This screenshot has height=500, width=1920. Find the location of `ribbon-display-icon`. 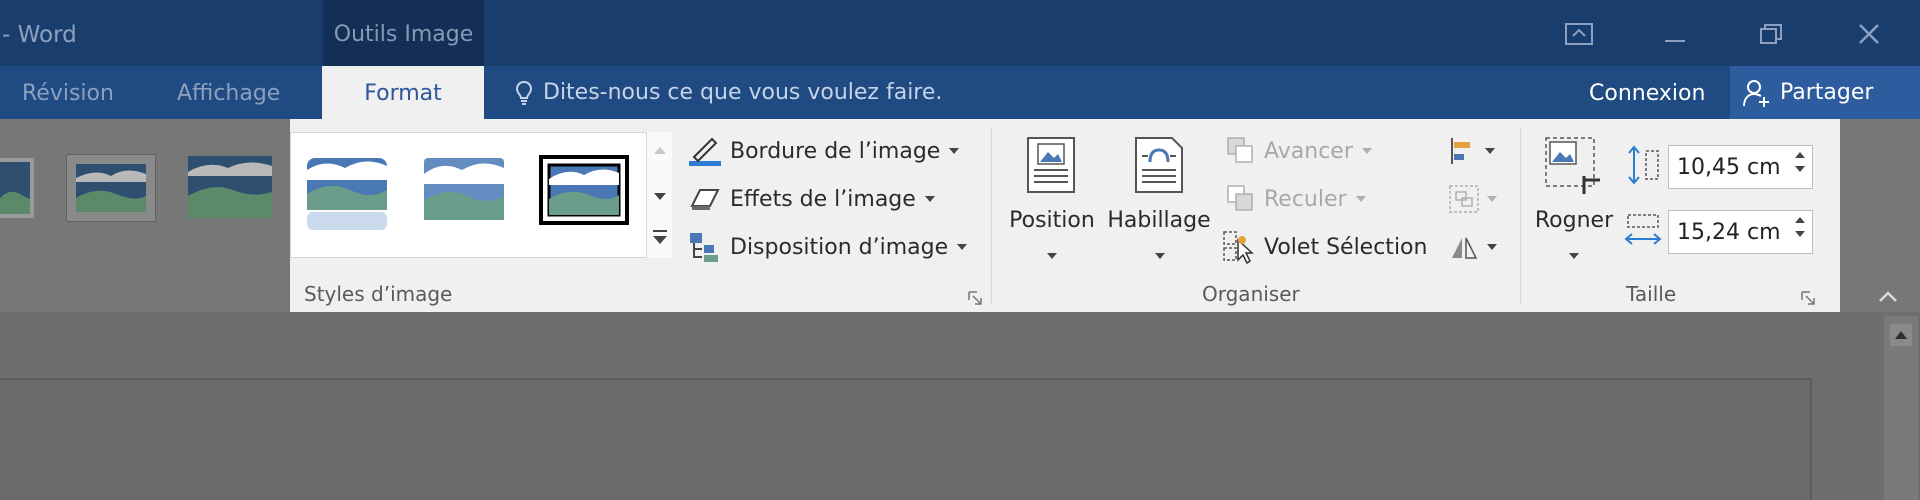

ribbon-display-icon is located at coordinates (1579, 34).